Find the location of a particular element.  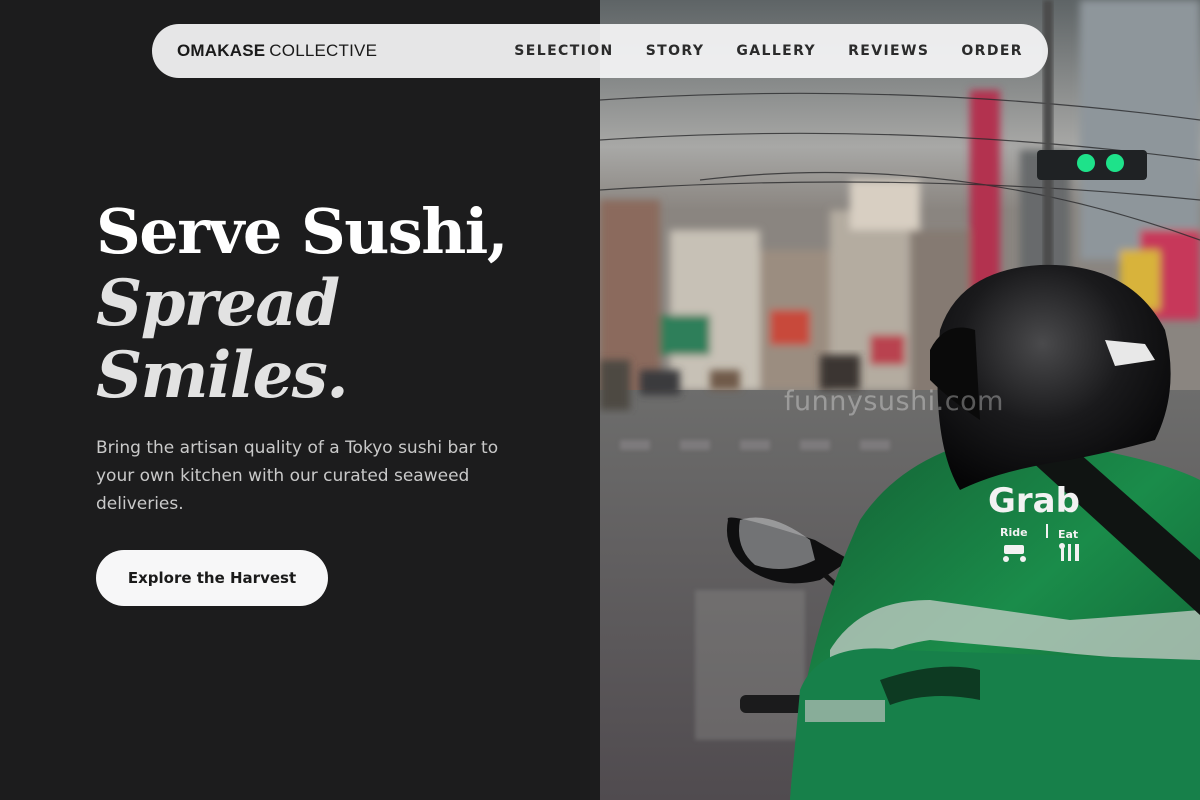

nav-link-gallery: GALLERY is located at coordinates (776, 51).